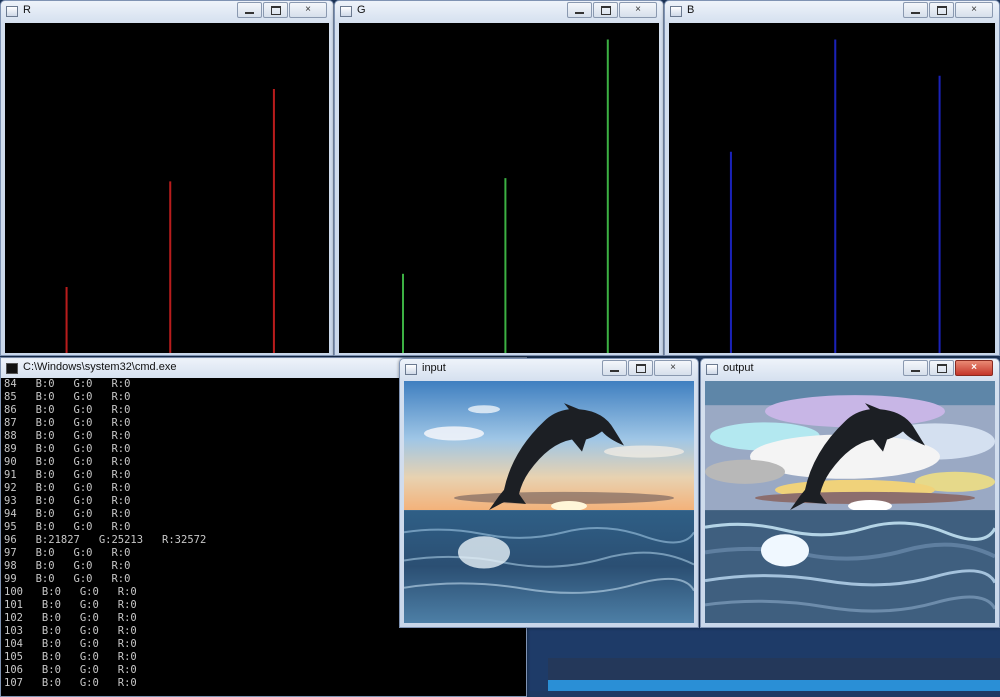 The width and height of the screenshot is (1000, 697). I want to click on output-window-title: output, so click(738, 368).